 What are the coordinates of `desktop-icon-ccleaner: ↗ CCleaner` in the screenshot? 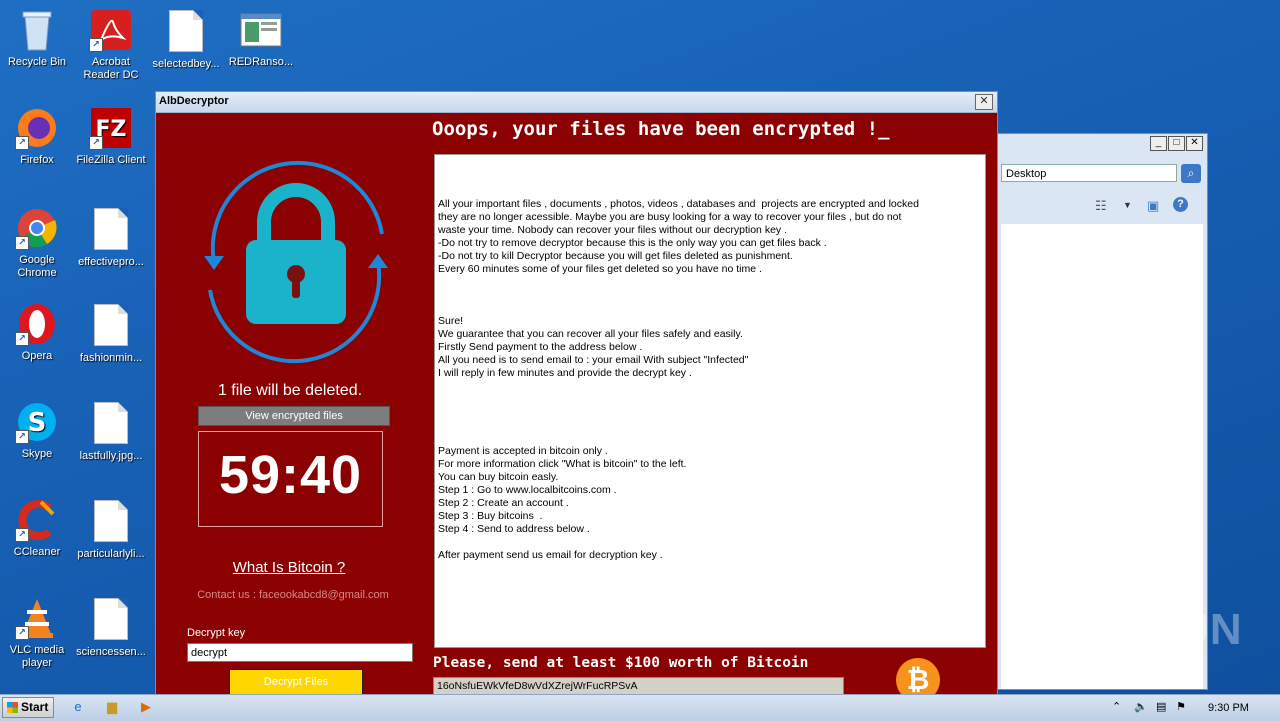 It's located at (37, 528).